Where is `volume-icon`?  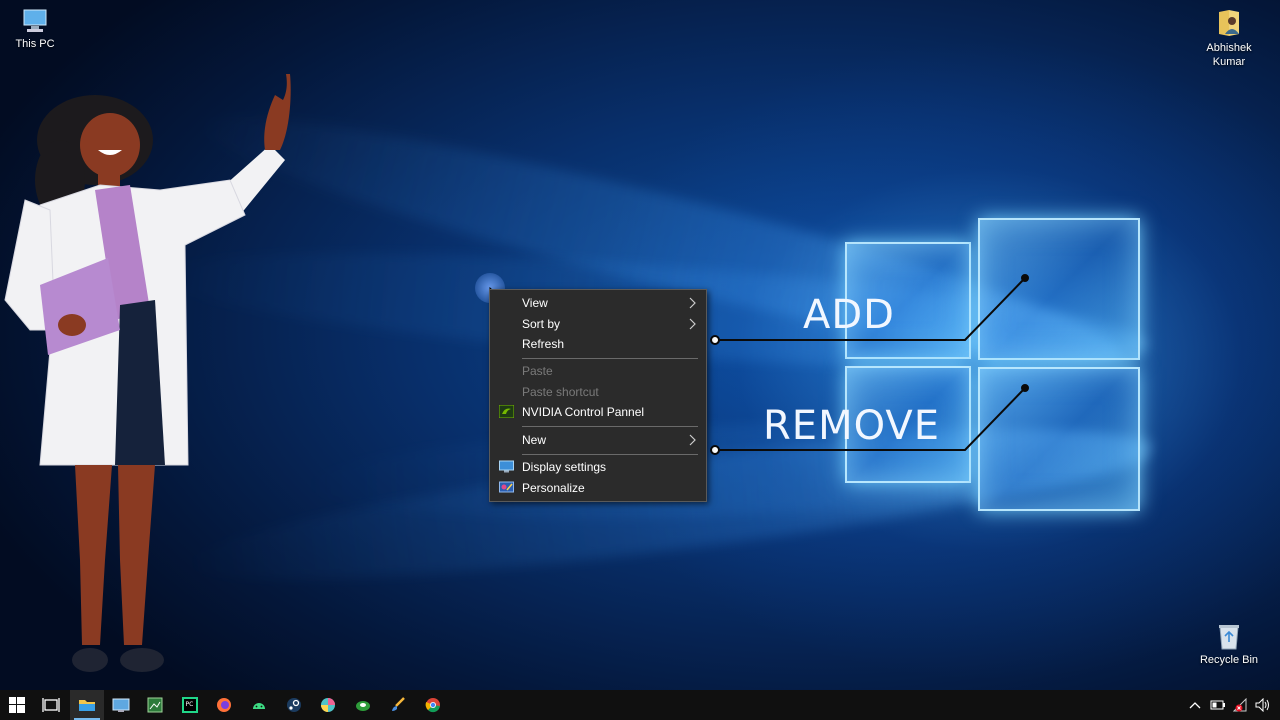 volume-icon is located at coordinates (1262, 705).